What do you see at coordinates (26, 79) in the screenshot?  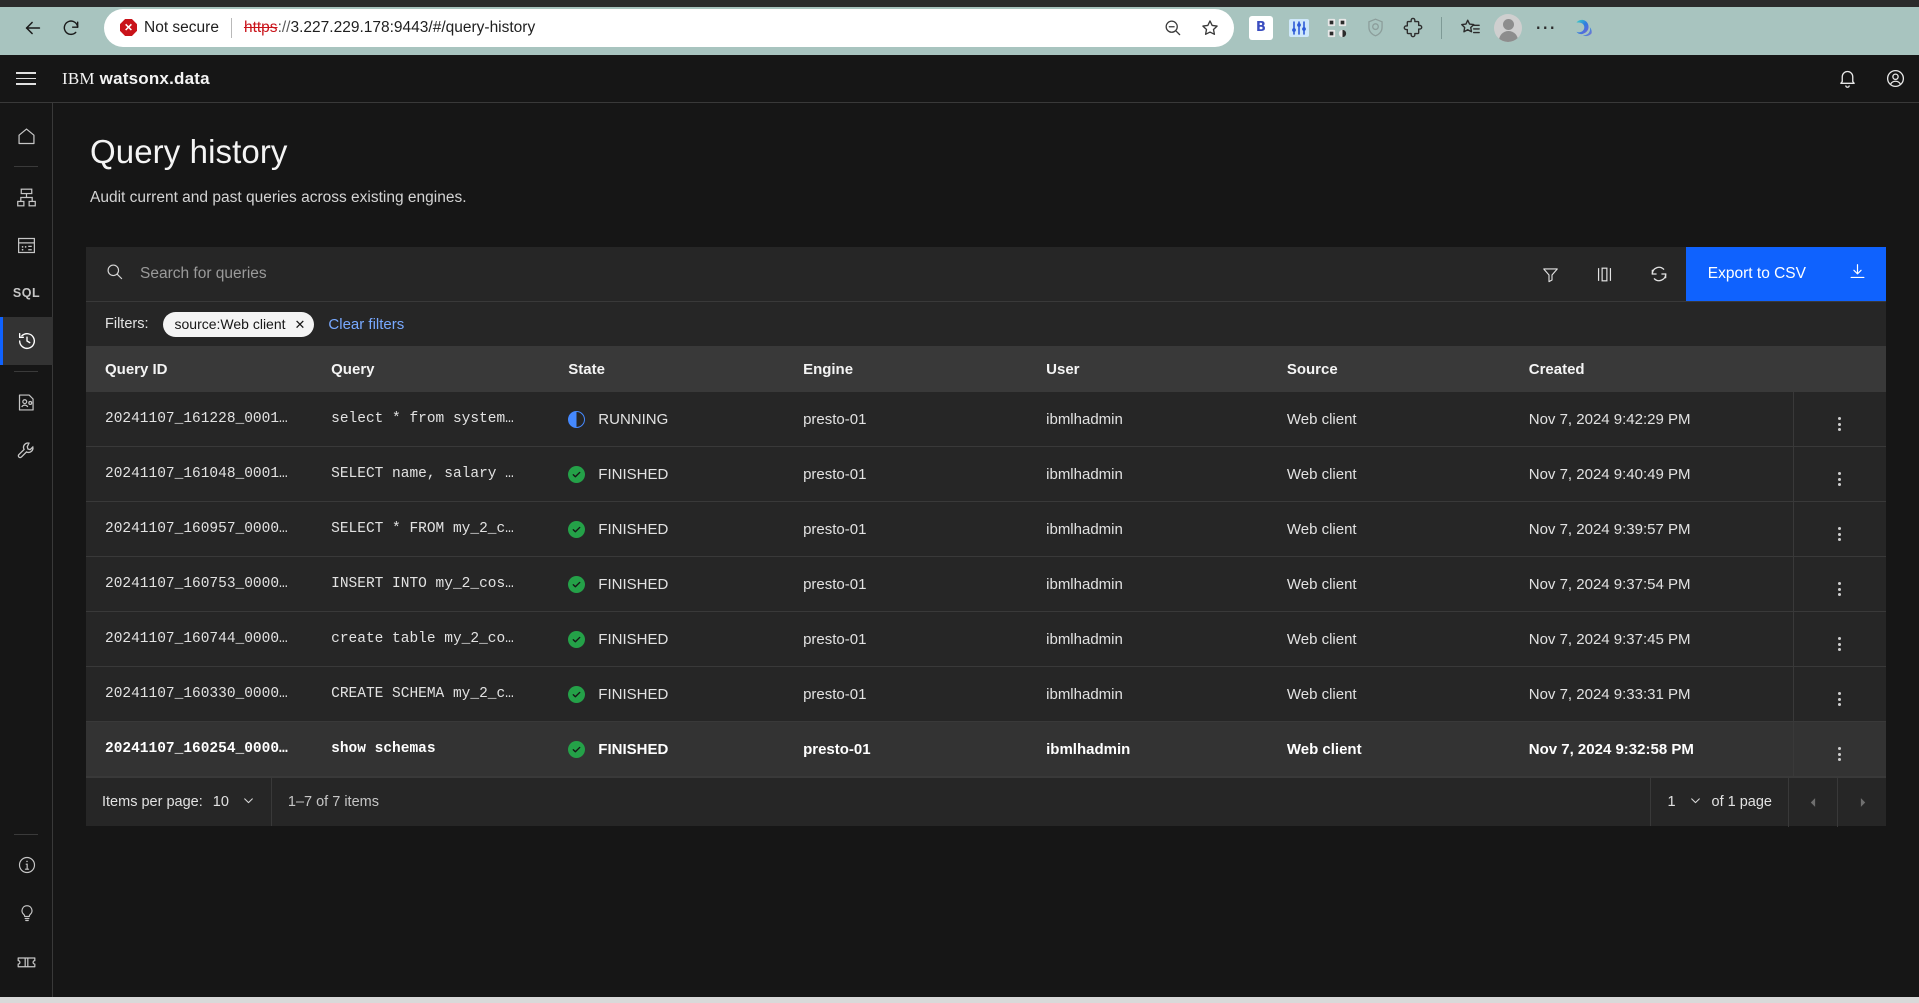 I see `hamburger-menu-icon` at bounding box center [26, 79].